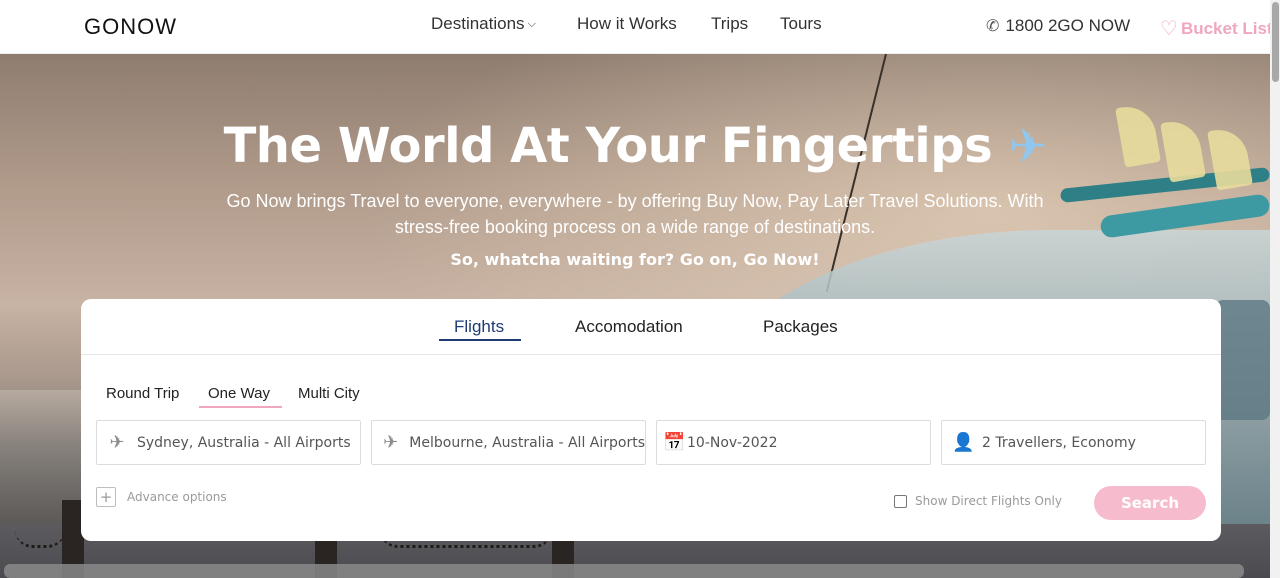 Image resolution: width=1280 pixels, height=578 pixels. Describe the element at coordinates (479, 327) in the screenshot. I see `tab-flights: Flights` at that location.